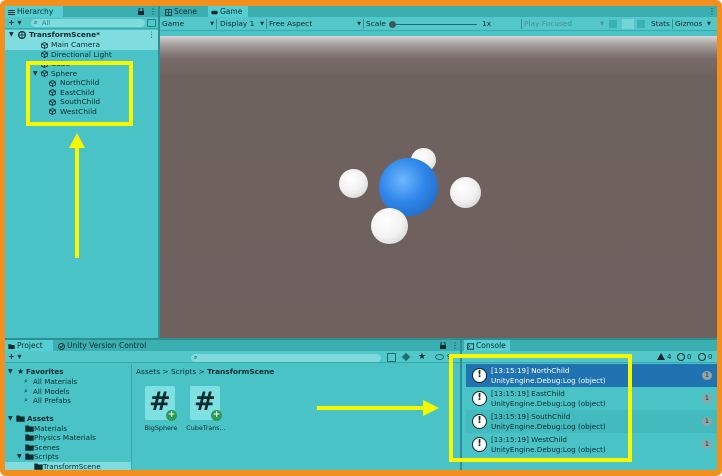  Describe the element at coordinates (465, 192) in the screenshot. I see `east-child-sphere` at that location.